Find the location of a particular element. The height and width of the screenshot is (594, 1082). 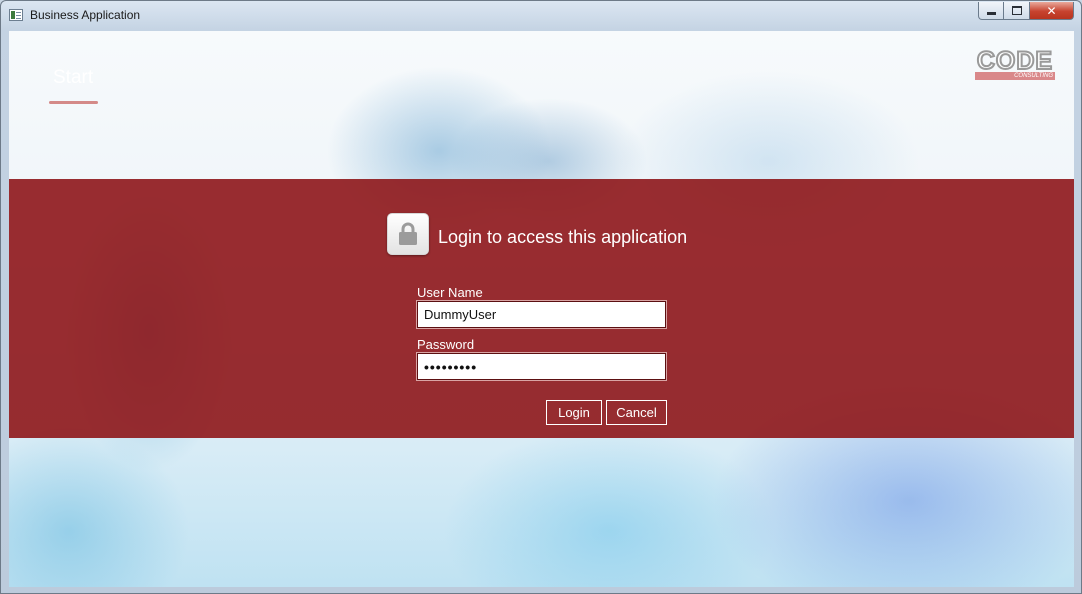

login-button: Login is located at coordinates (574, 412).